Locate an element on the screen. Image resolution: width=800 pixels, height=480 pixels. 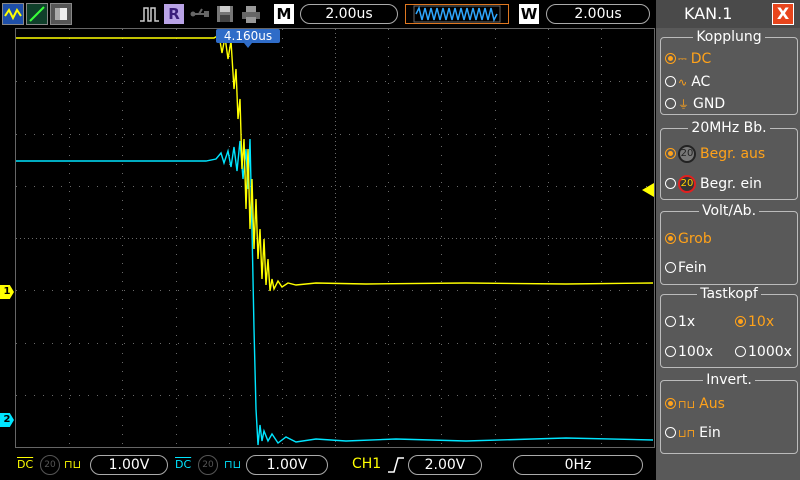
top-toolbar: R M 2.00us W 2.00us is located at coordinates (327, 14).